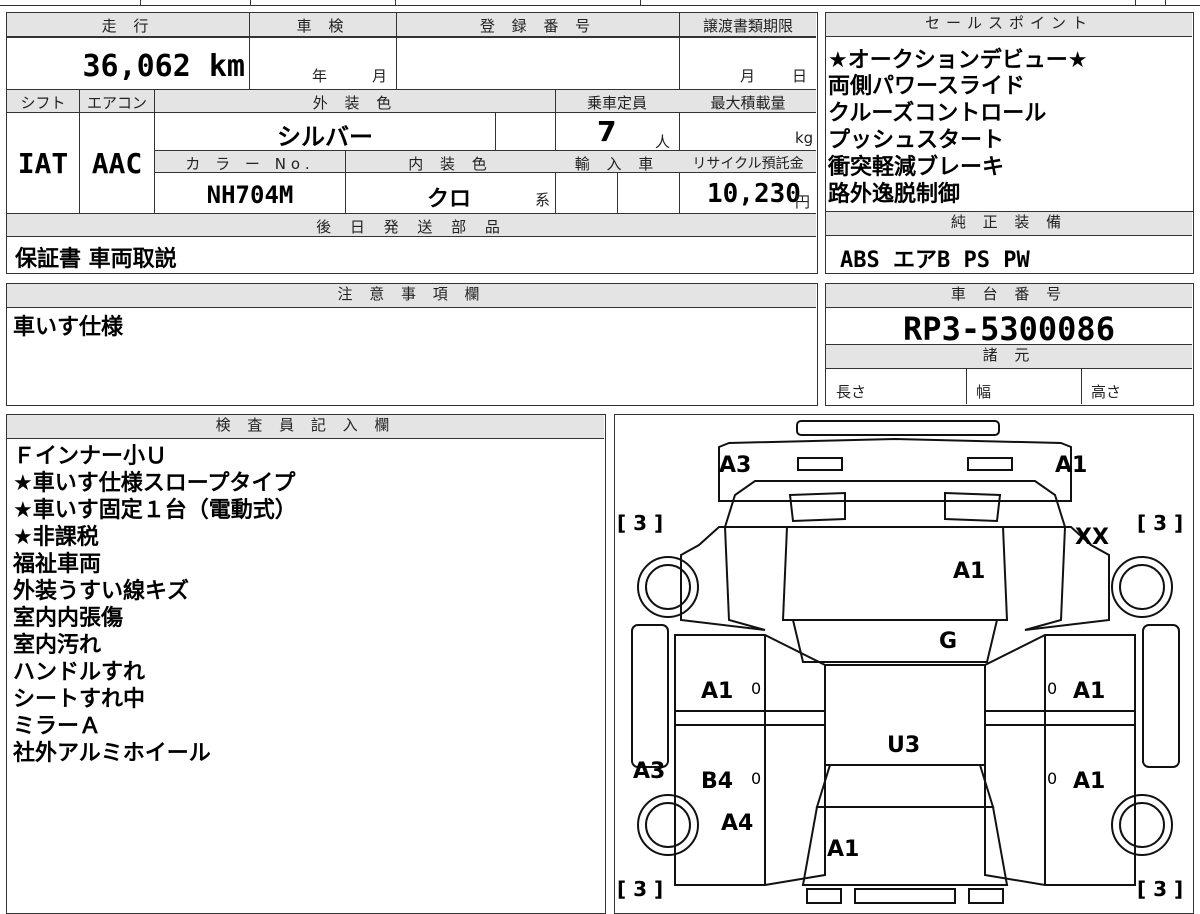 The image size is (1200, 914). Describe the element at coordinates (803, 202) in the screenshot. I see `recycle-unit: 円` at that location.